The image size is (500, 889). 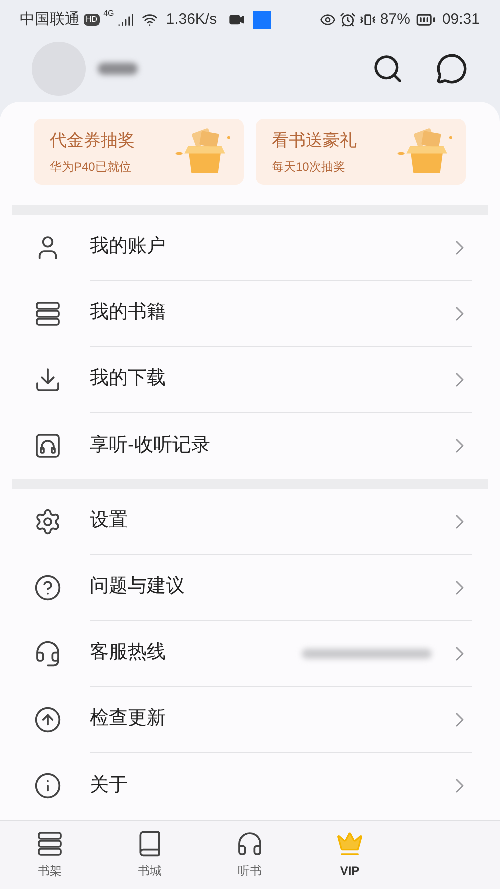 I want to click on nav-tab: VIP, so click(x=350, y=855).